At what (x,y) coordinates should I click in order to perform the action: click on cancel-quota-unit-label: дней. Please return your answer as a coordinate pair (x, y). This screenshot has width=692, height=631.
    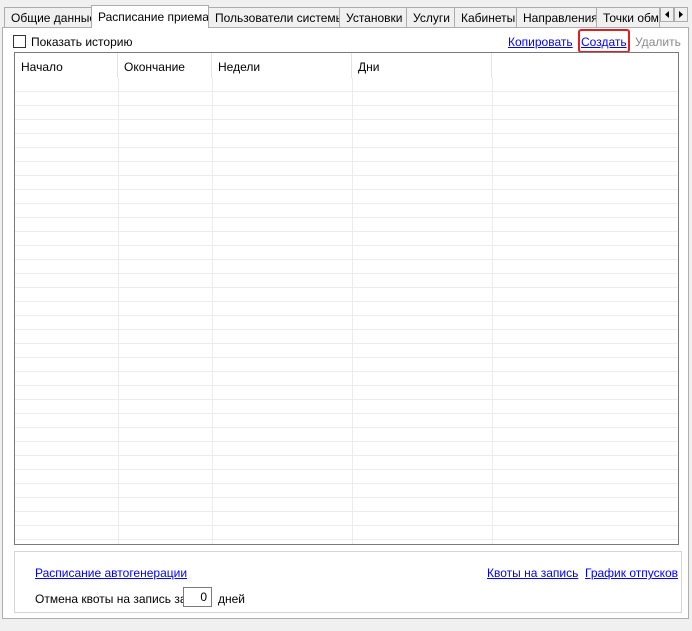
    Looking at the image, I should click on (232, 599).